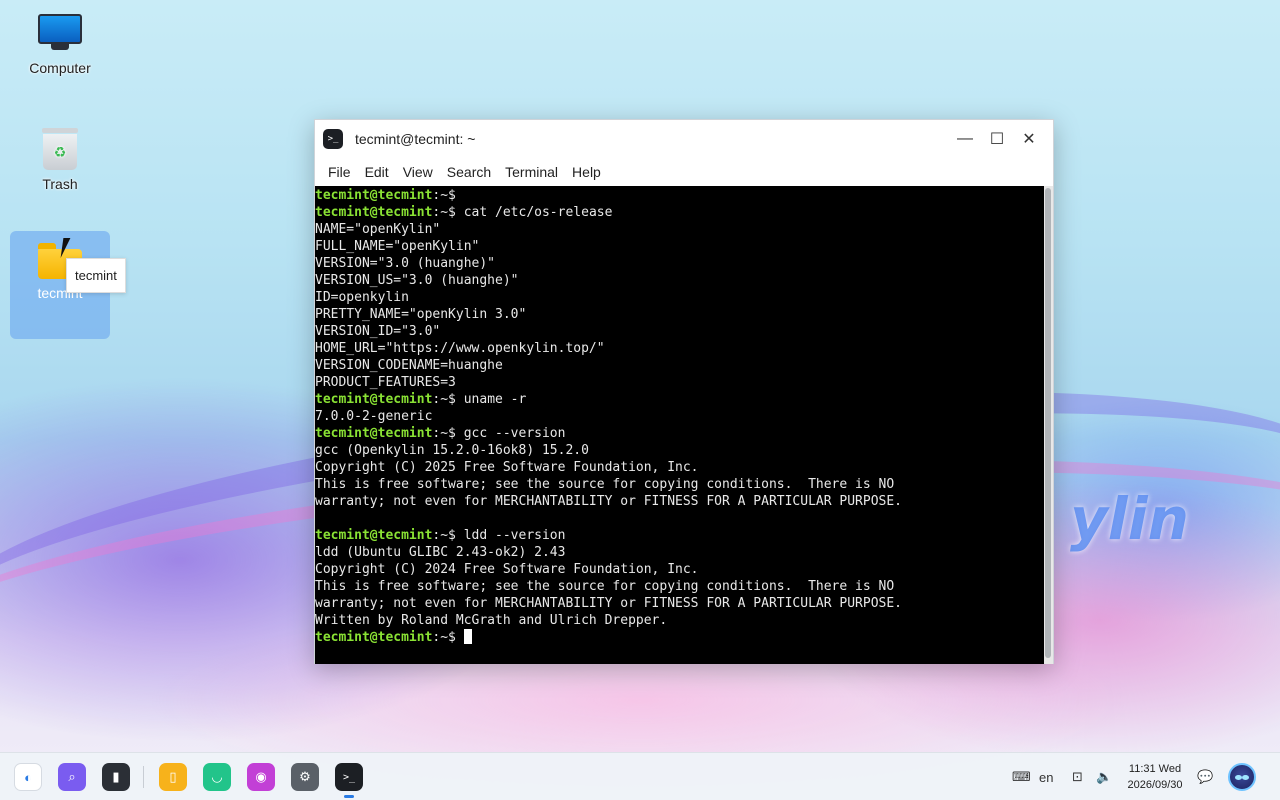  What do you see at coordinates (374, 416) in the screenshot?
I see `terminal-line: 7.0.0-2-generic` at bounding box center [374, 416].